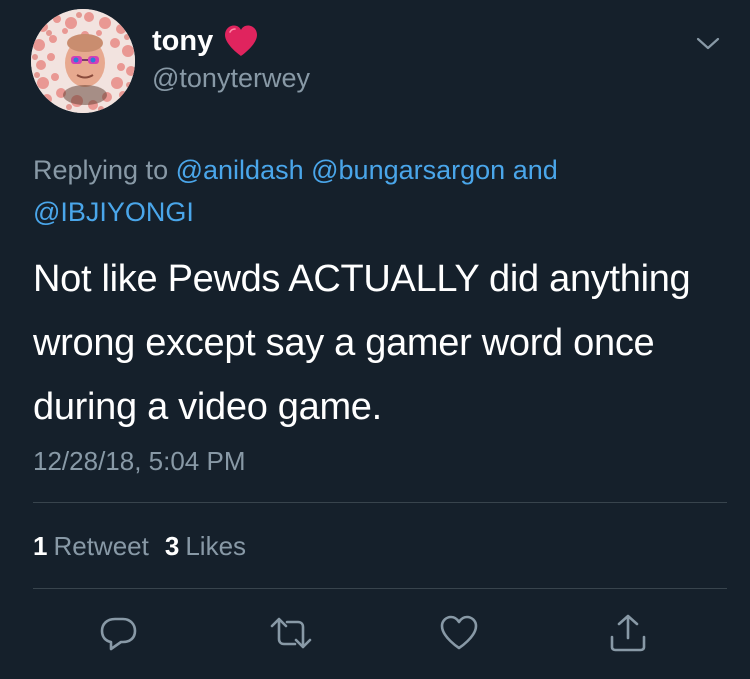 The height and width of the screenshot is (679, 750). Describe the element at coordinates (291, 633) in the screenshot. I see `retweet-icon` at that location.